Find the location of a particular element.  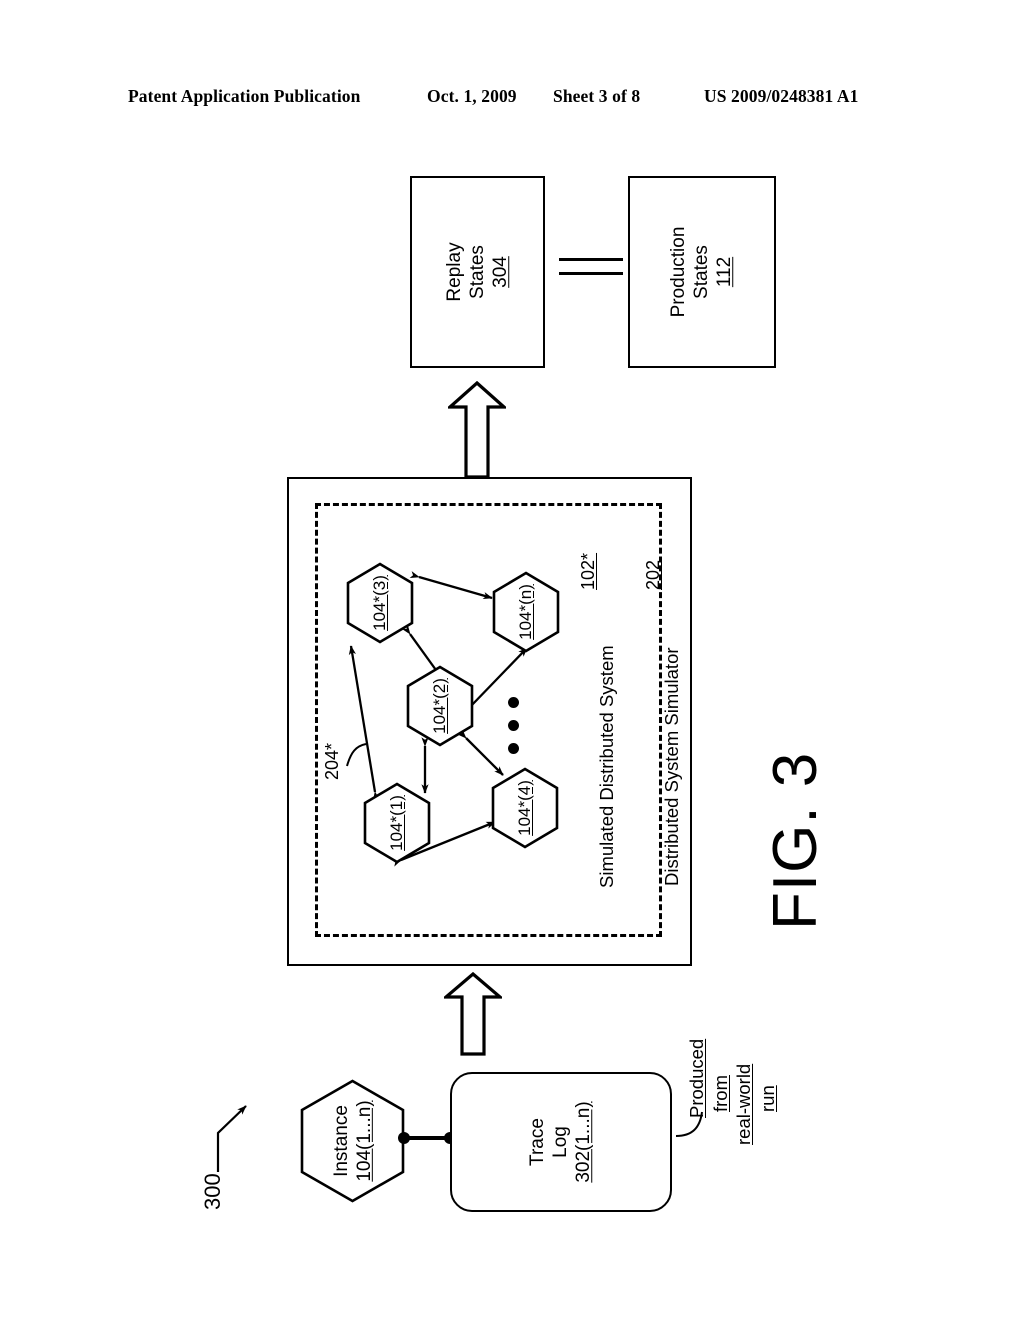

production-states-box: Production States 112 is located at coordinates (702, 272).